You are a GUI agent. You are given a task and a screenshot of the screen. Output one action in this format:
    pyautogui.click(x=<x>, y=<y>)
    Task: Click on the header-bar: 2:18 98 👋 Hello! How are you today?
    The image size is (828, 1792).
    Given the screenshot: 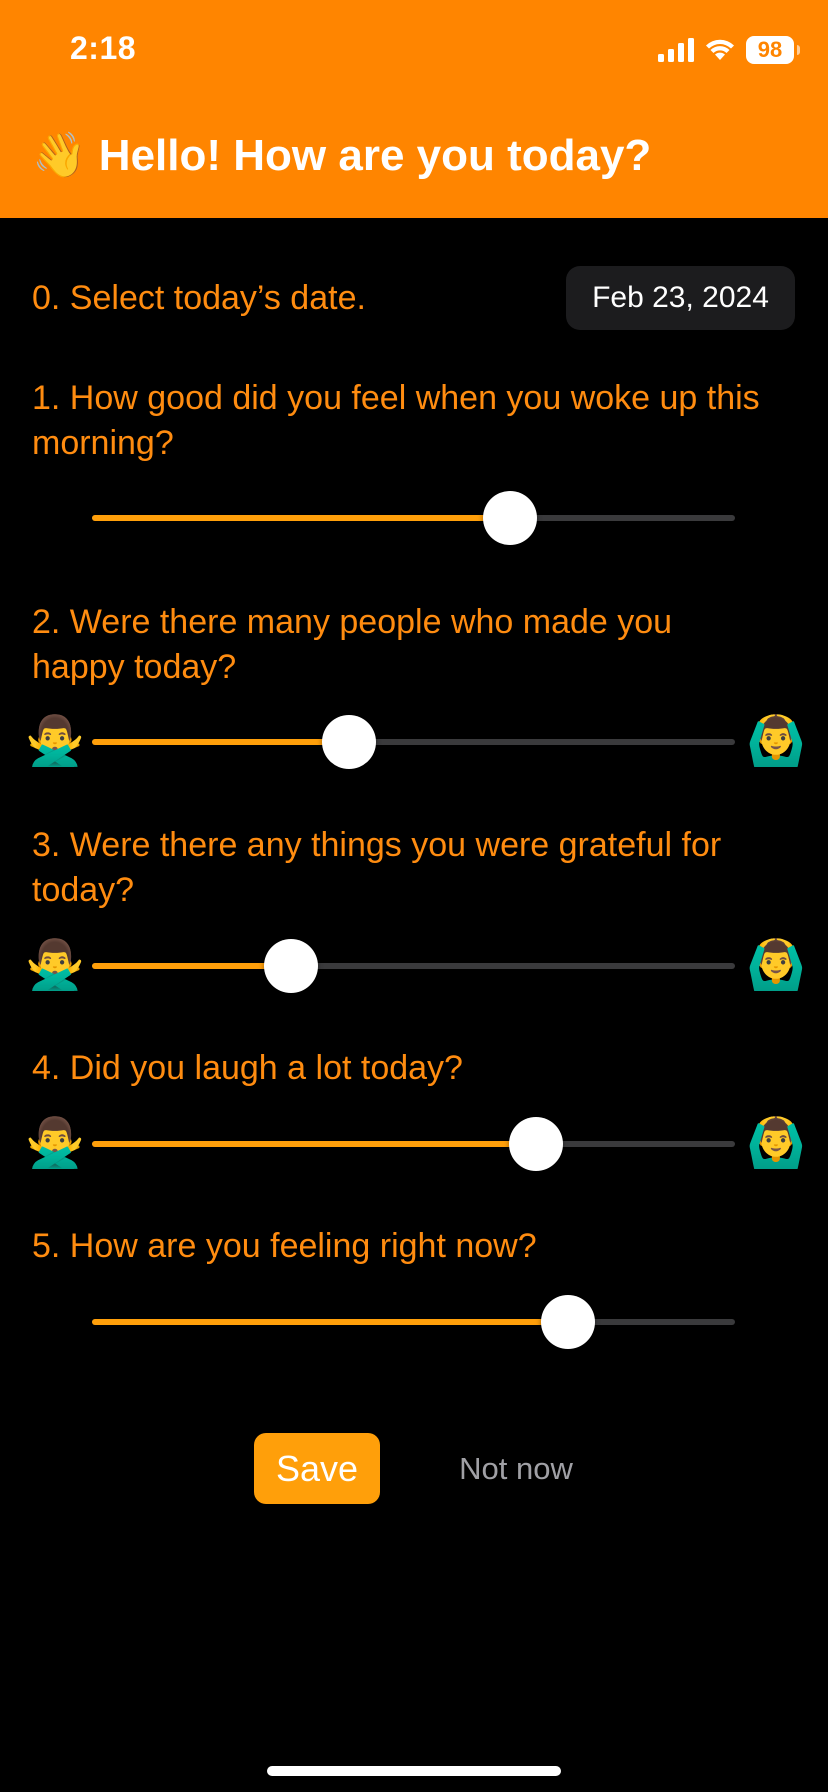 What is the action you would take?
    pyautogui.click(x=414, y=109)
    